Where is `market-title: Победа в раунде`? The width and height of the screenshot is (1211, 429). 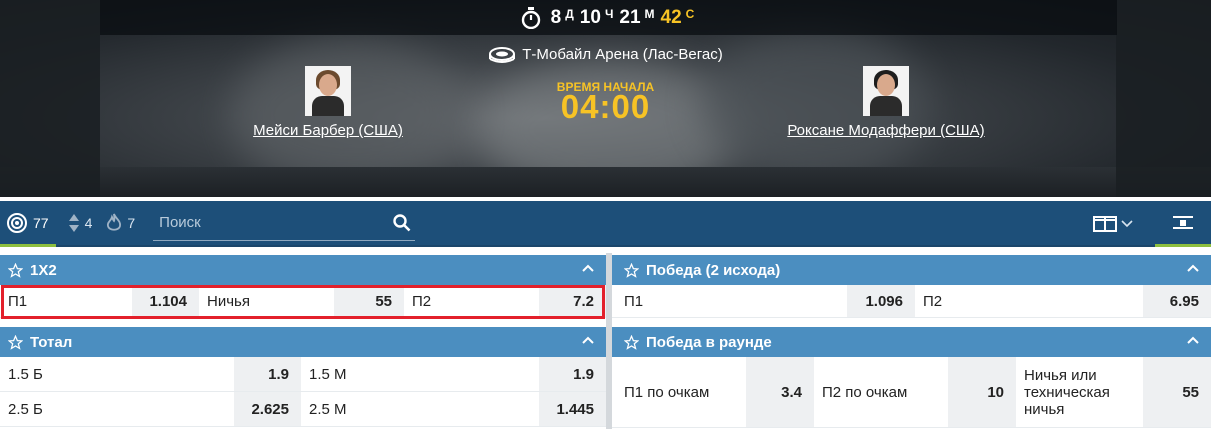
market-title: Победа в раунде is located at coordinates (709, 342).